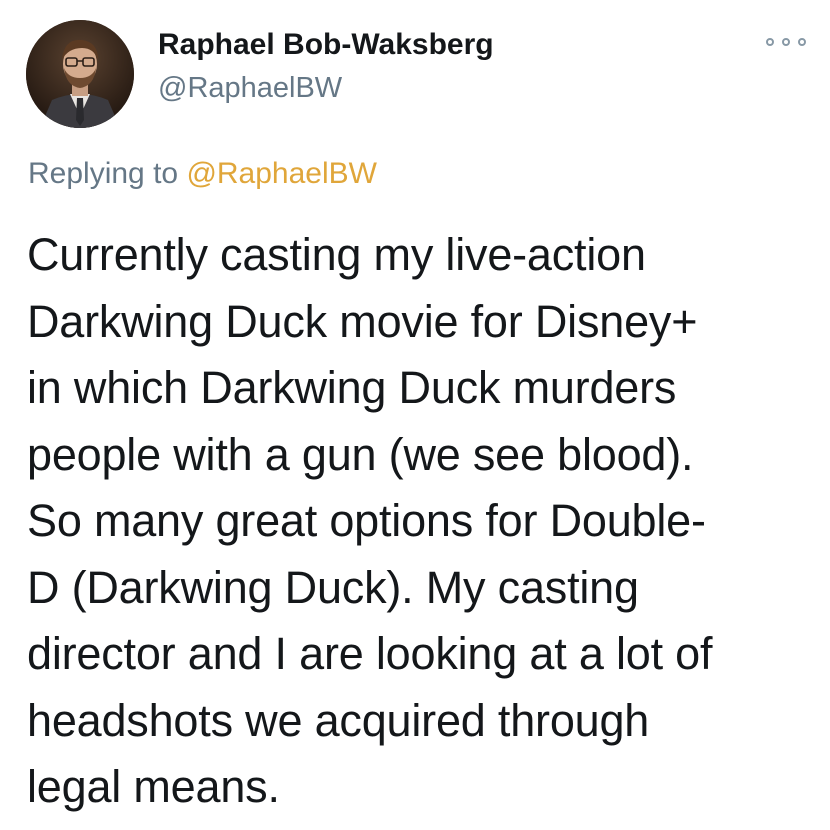 The height and width of the screenshot is (830, 830). What do you see at coordinates (333, 587) in the screenshot?
I see `tweet-text-line: D (Darkwing Duck). My casting` at bounding box center [333, 587].